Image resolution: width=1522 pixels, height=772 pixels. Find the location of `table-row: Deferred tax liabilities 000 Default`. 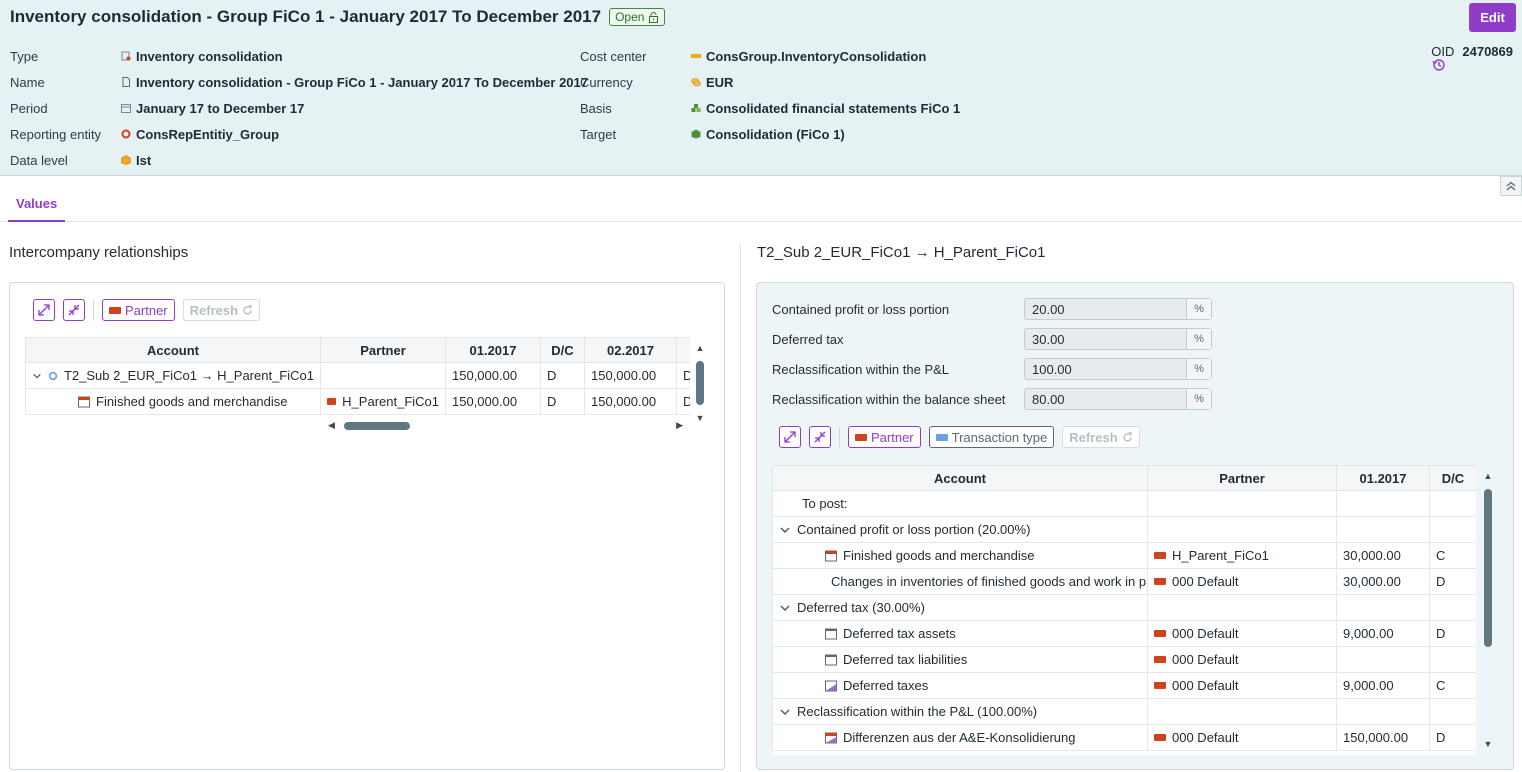

table-row: Deferred tax liabilities 000 Default is located at coordinates (1124, 659).